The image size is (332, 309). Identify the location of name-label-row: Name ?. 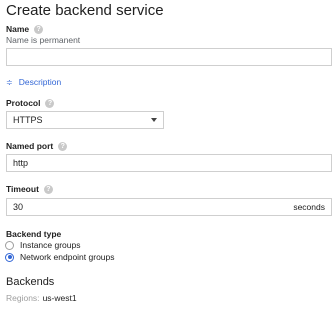
(25, 29).